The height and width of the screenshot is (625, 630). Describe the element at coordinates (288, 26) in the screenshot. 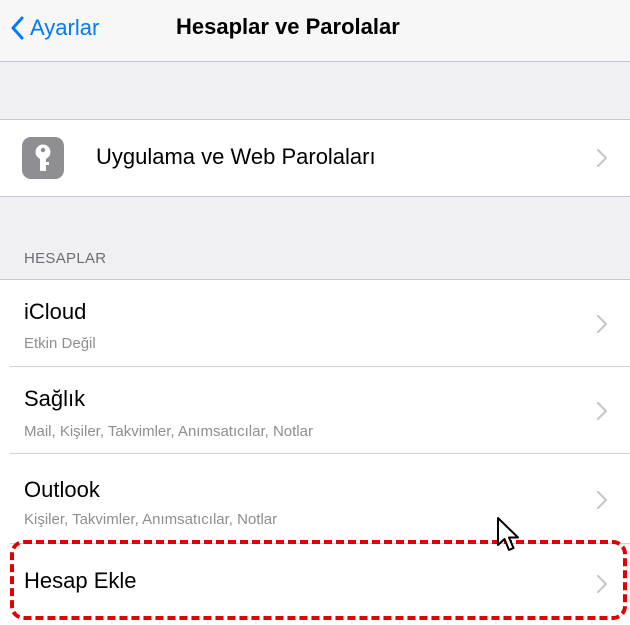

I see `page-title: Hesaplar ve Parolalar` at that location.